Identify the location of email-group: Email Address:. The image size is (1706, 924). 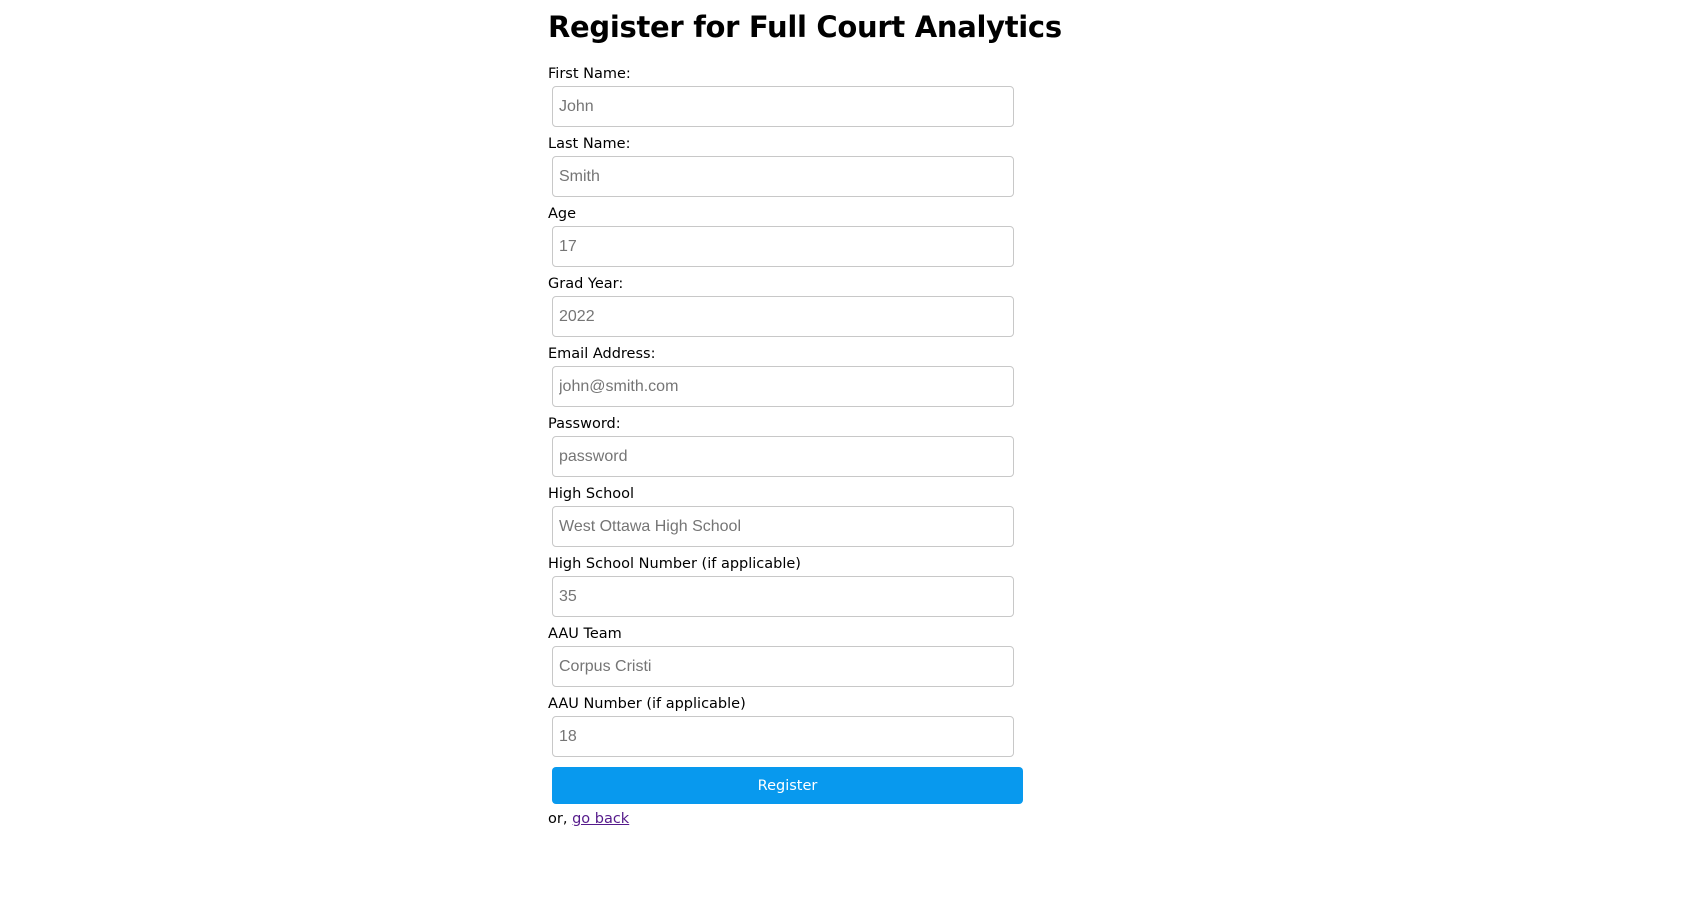
(788, 375).